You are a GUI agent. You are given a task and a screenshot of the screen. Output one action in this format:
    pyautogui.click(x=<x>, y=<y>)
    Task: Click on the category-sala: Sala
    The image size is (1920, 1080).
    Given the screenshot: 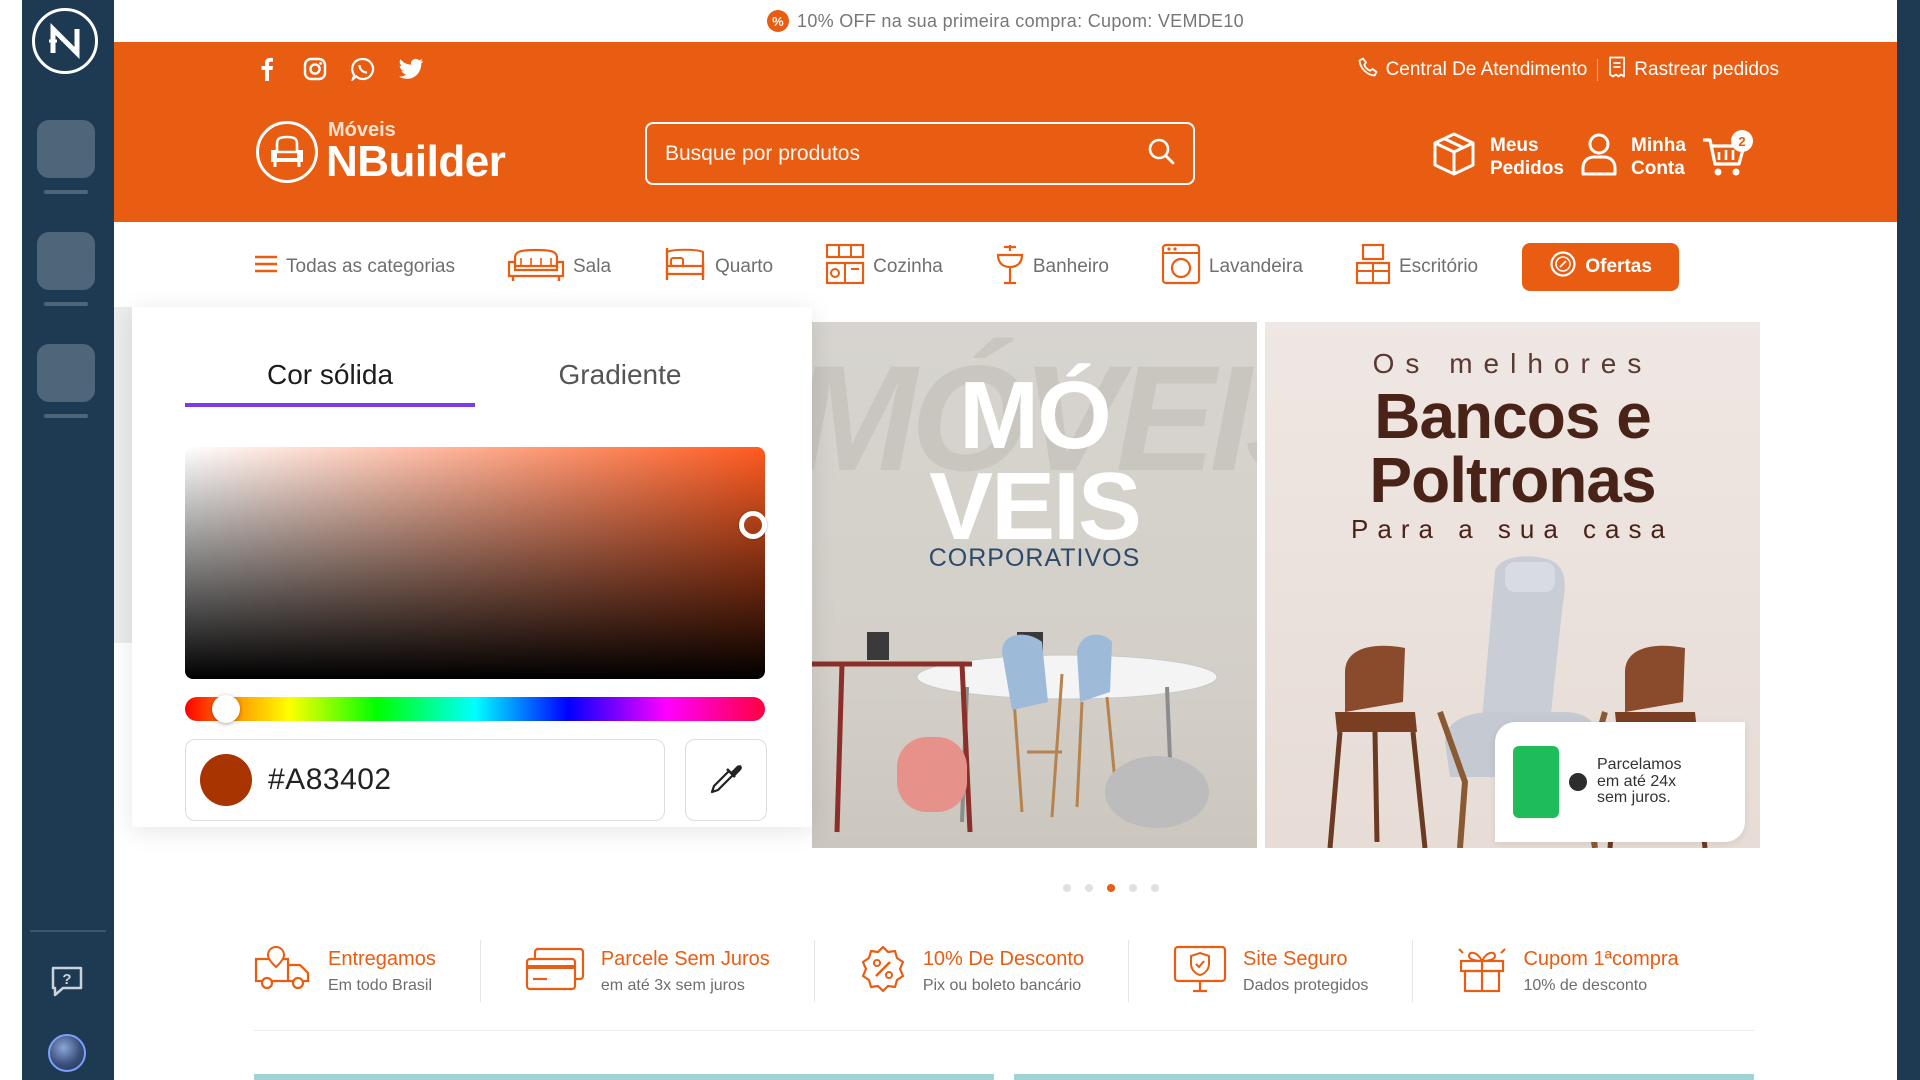 What is the action you would take?
    pyautogui.click(x=559, y=267)
    